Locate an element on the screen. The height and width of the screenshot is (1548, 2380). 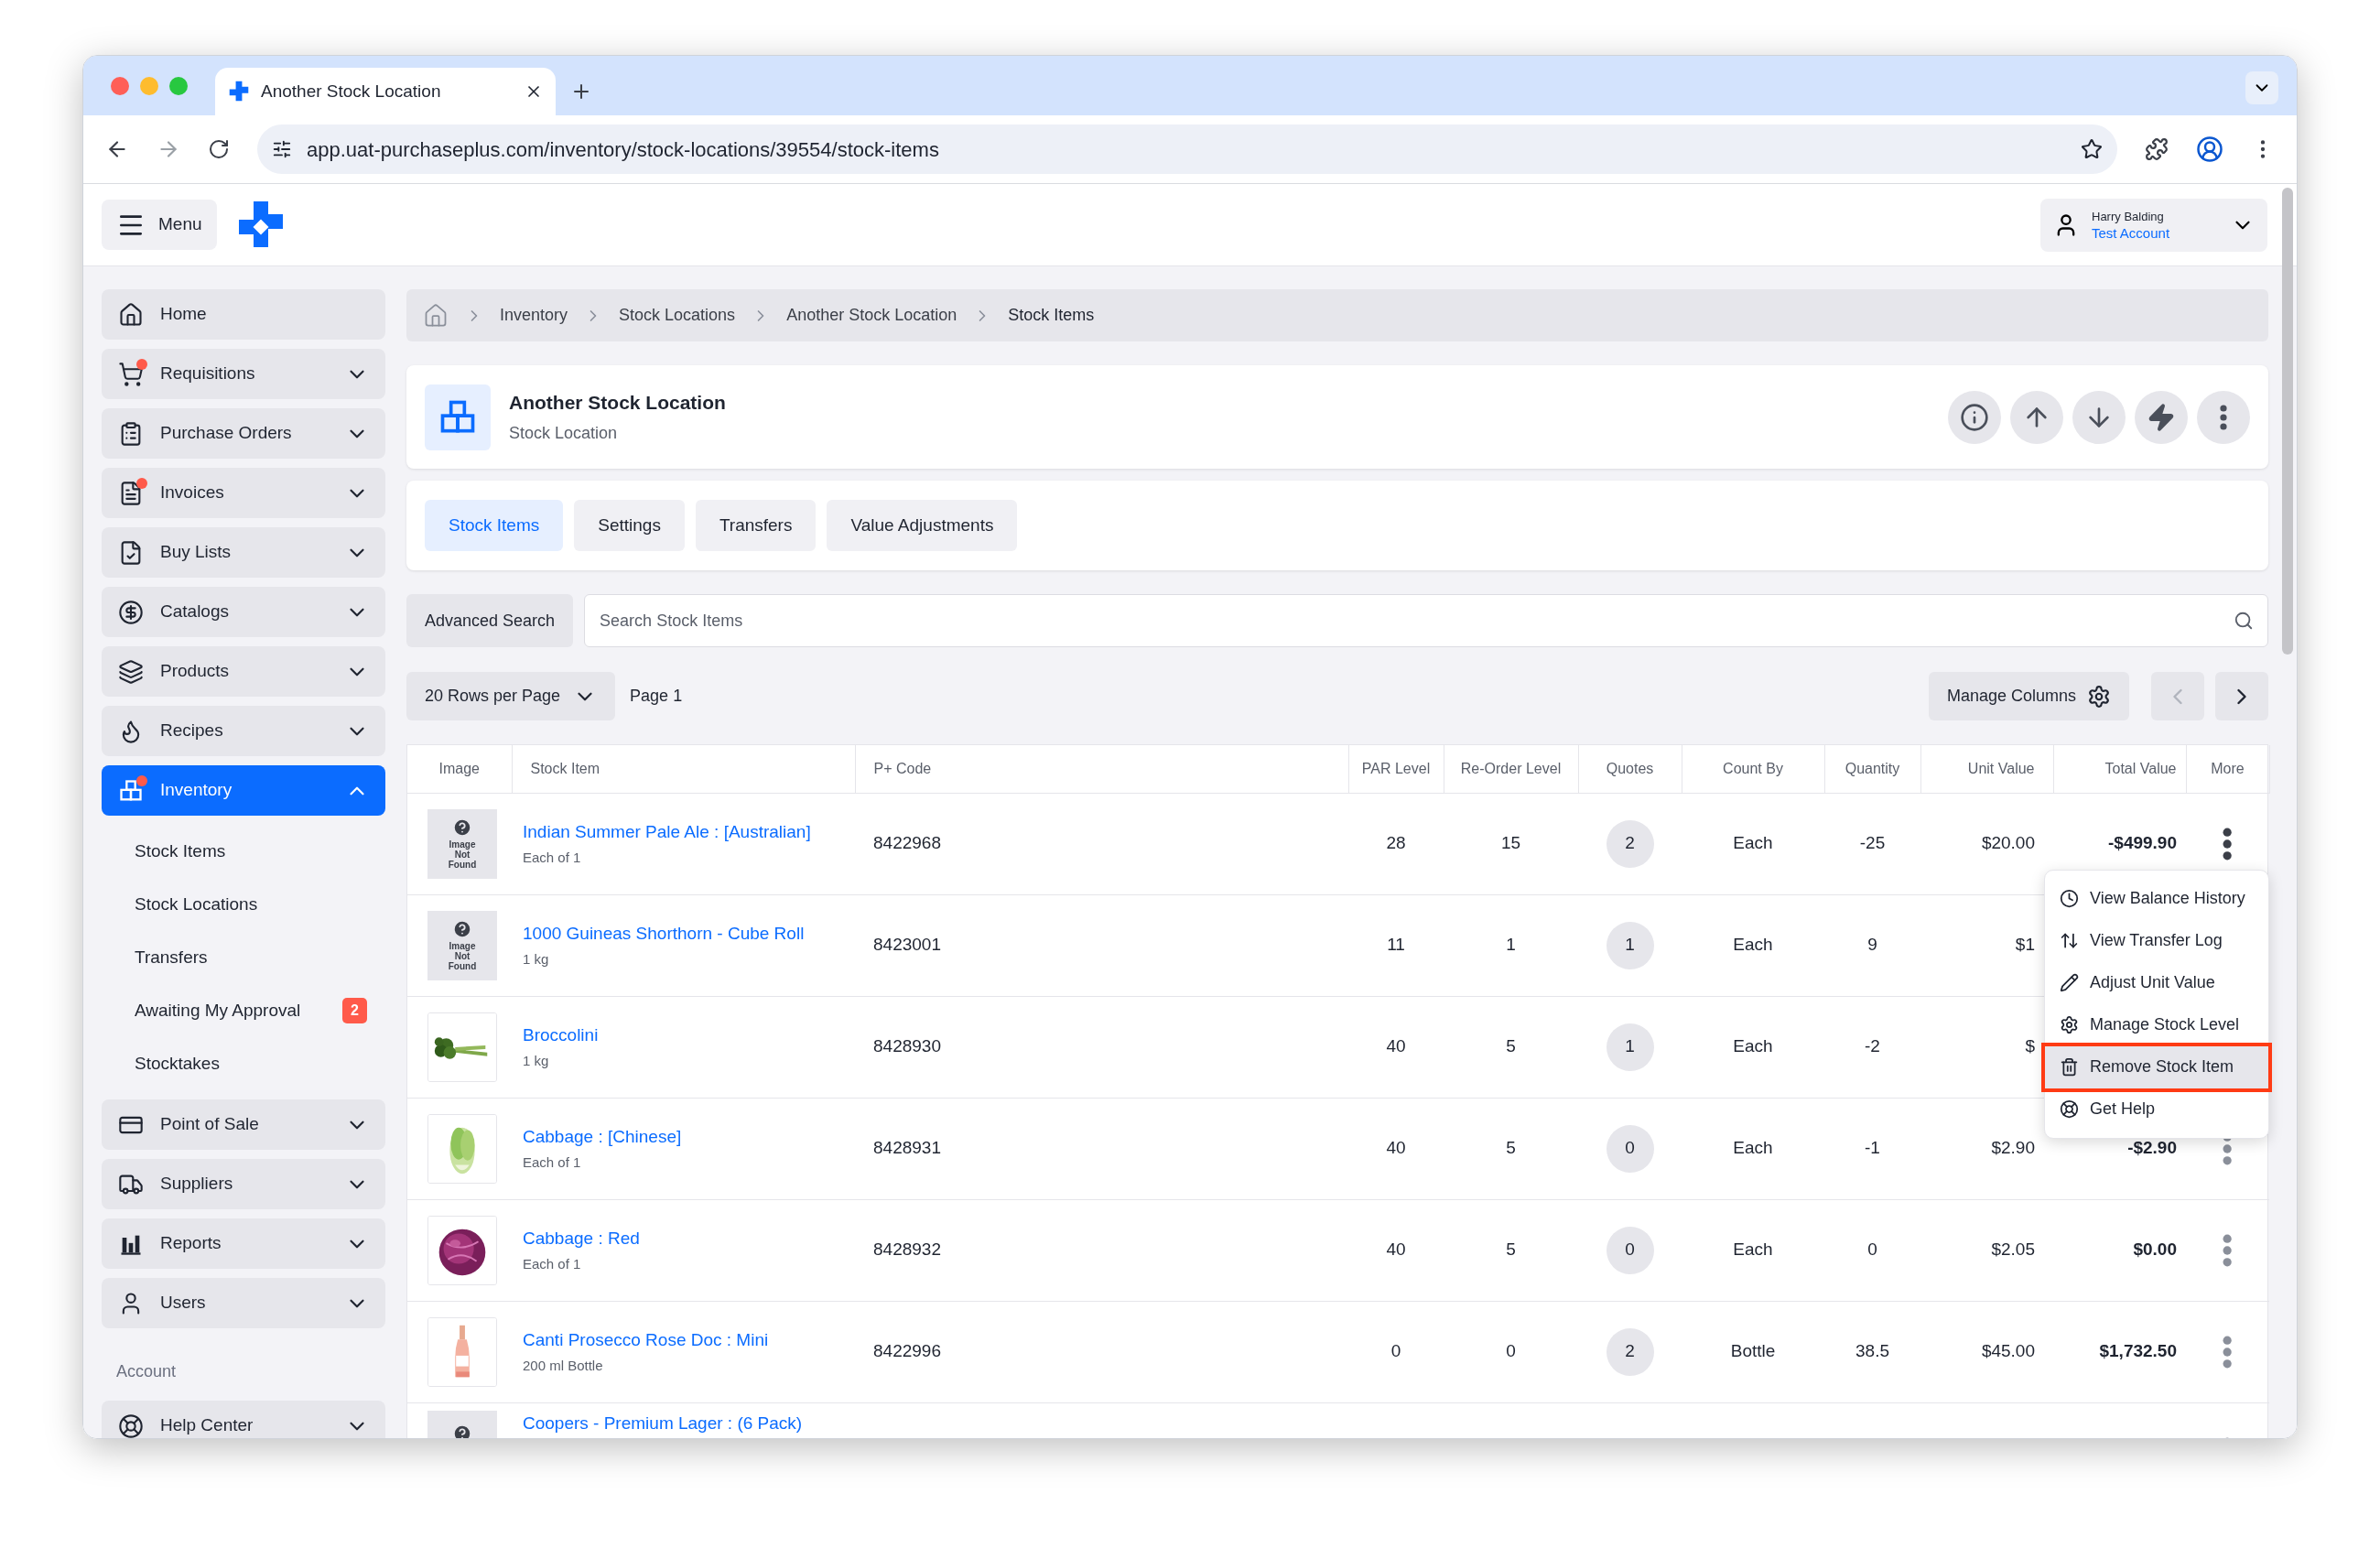
sidebar-subitem: Stock Items is located at coordinates (243, 851).